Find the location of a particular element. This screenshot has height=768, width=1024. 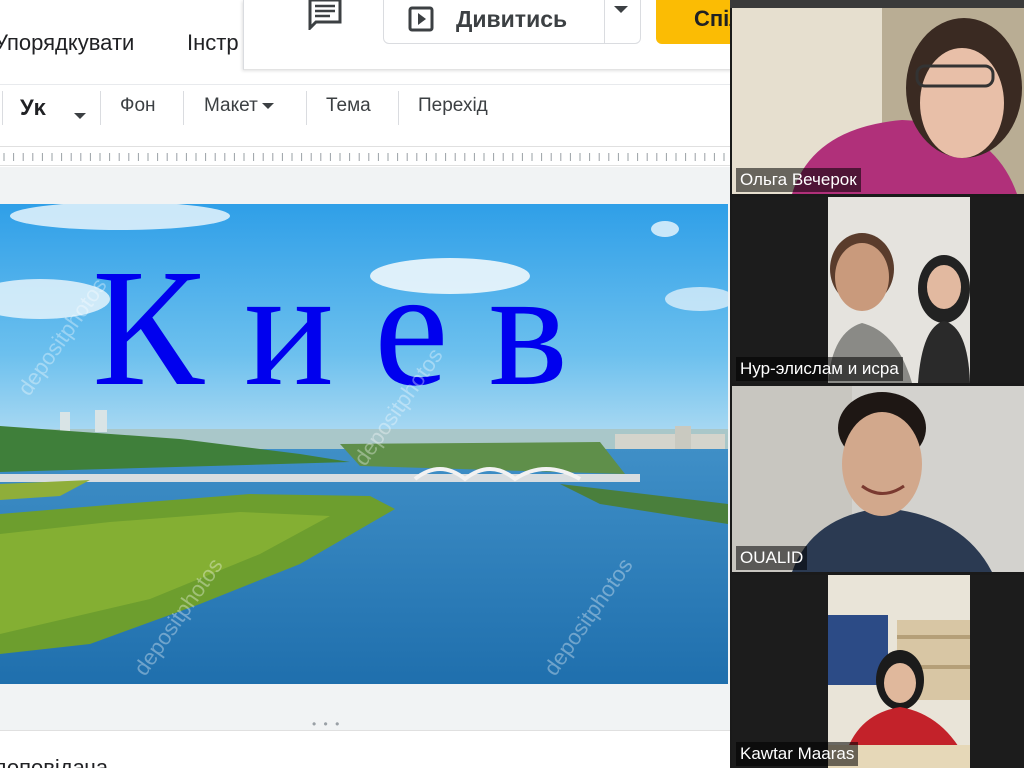

horizontal-ruler is located at coordinates (365, 156).